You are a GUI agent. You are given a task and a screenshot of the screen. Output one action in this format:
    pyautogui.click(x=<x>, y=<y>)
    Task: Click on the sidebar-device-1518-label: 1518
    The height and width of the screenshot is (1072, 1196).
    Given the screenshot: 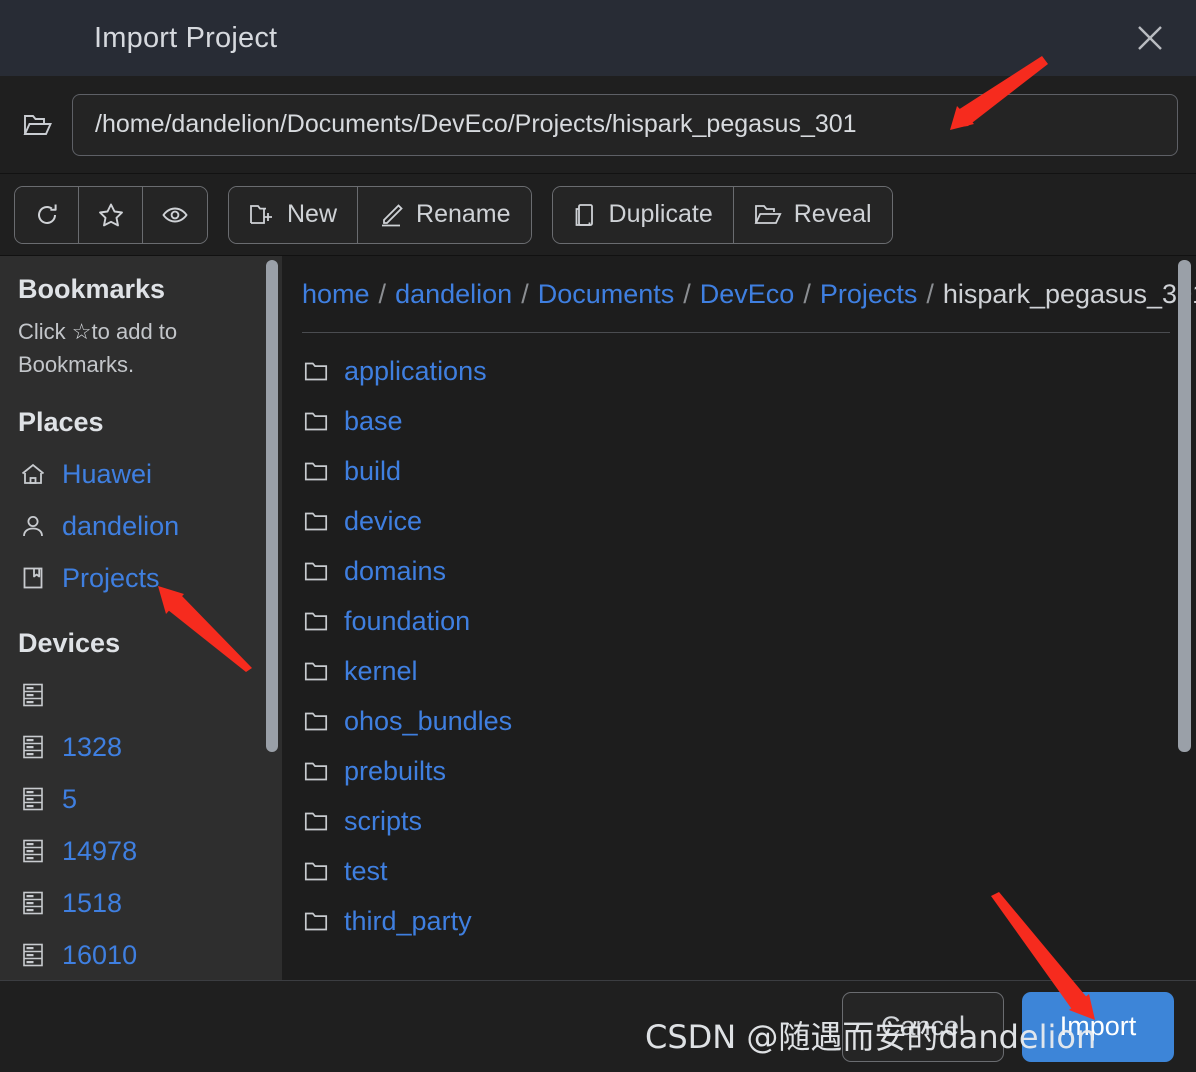 What is the action you would take?
    pyautogui.click(x=92, y=902)
    